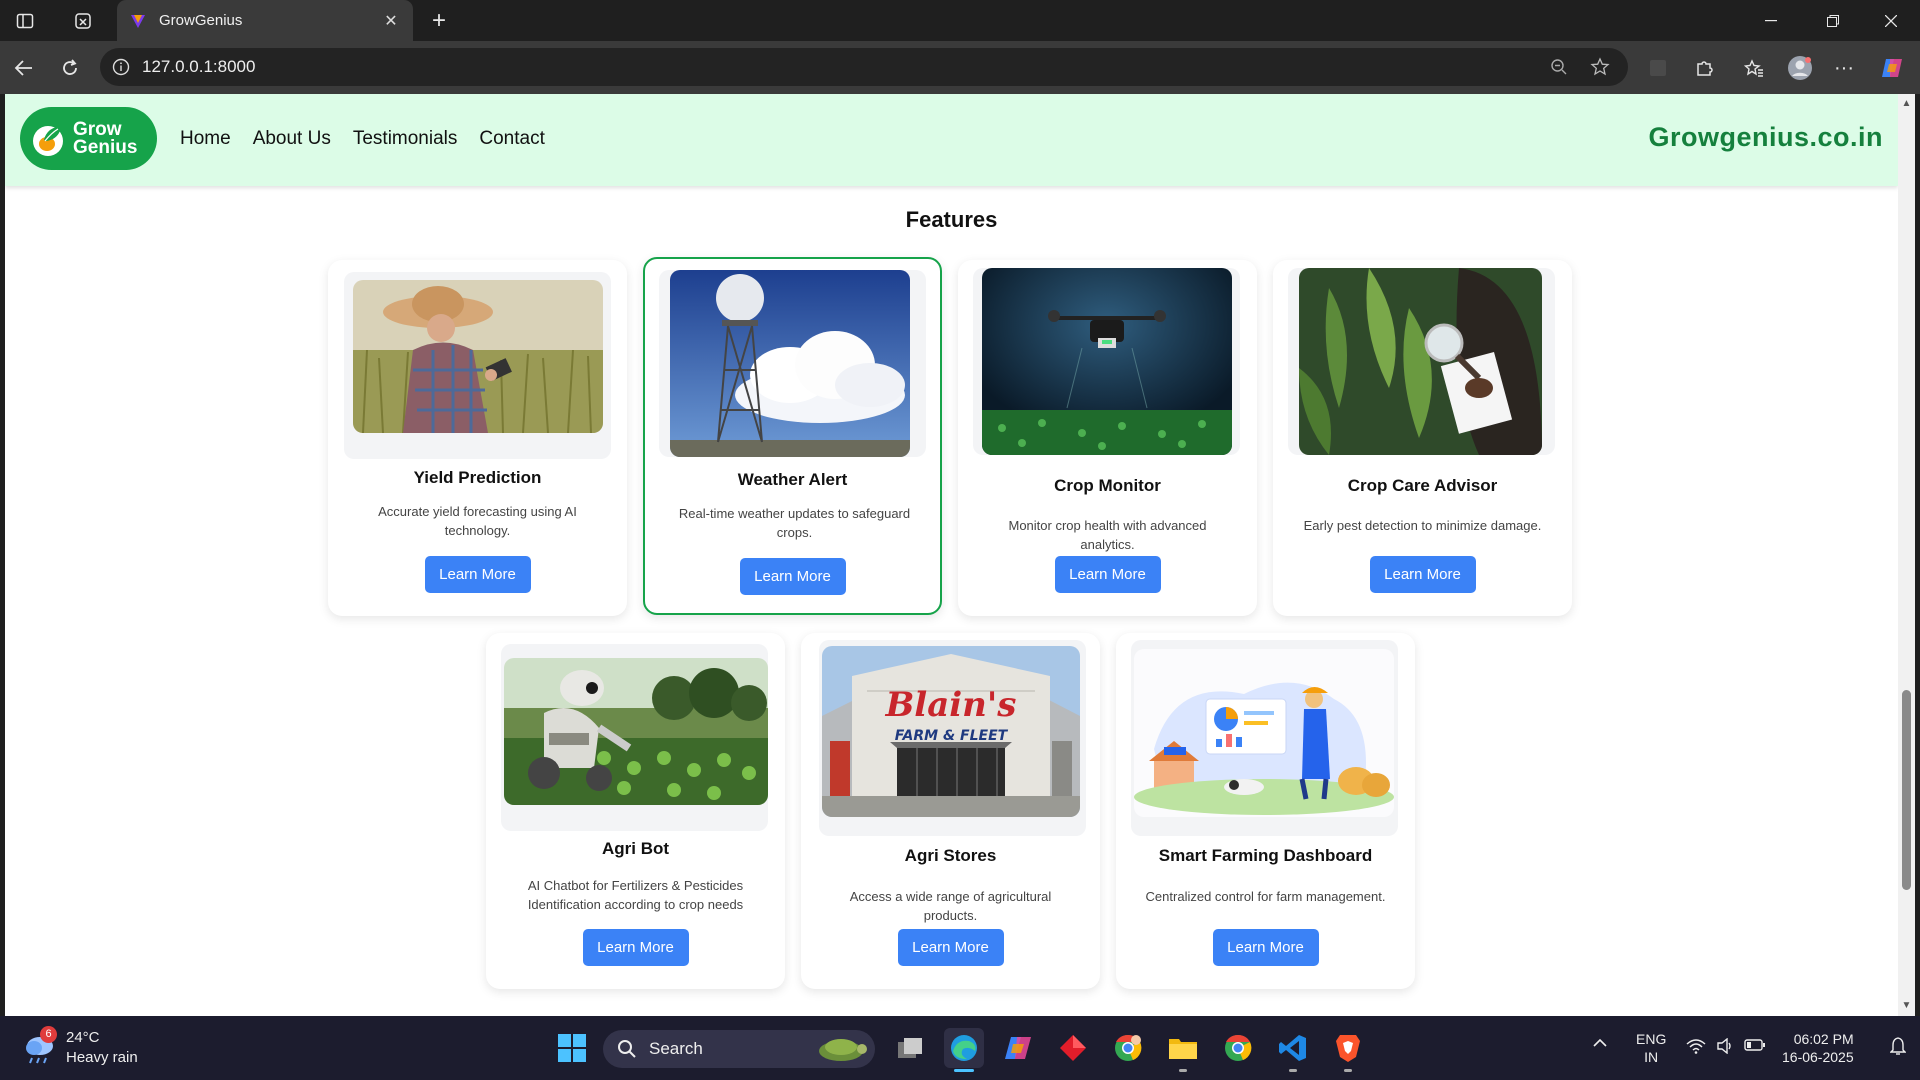 The height and width of the screenshot is (1080, 1920). What do you see at coordinates (841, 1049) in the screenshot?
I see `search-highlight-turtle-icon` at bounding box center [841, 1049].